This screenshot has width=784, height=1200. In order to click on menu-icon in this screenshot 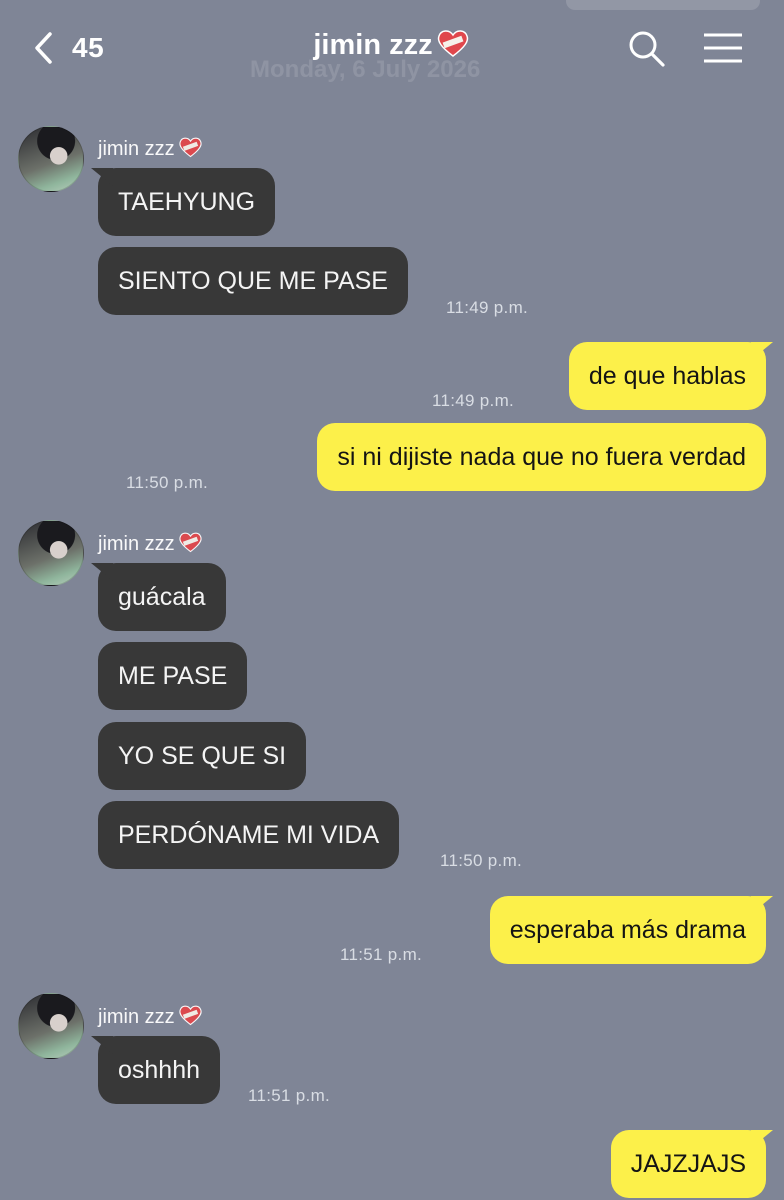, I will do `click(723, 48)`.